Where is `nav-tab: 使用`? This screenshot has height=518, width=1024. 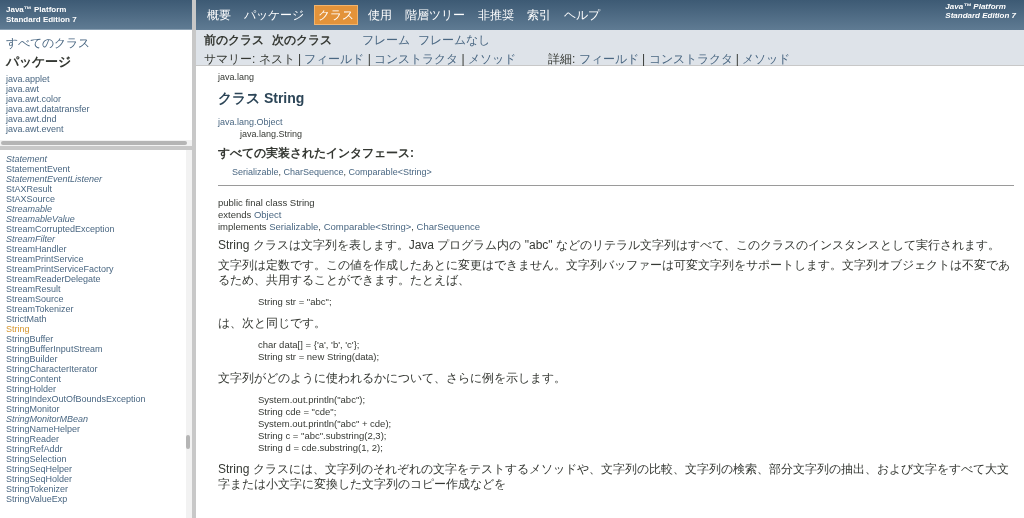 nav-tab: 使用 is located at coordinates (380, 15).